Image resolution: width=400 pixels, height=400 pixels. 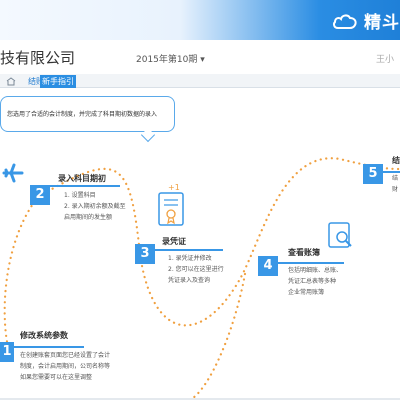 What do you see at coordinates (58, 81) in the screenshot?
I see `tab-beginner-guide: 新手指引` at bounding box center [58, 81].